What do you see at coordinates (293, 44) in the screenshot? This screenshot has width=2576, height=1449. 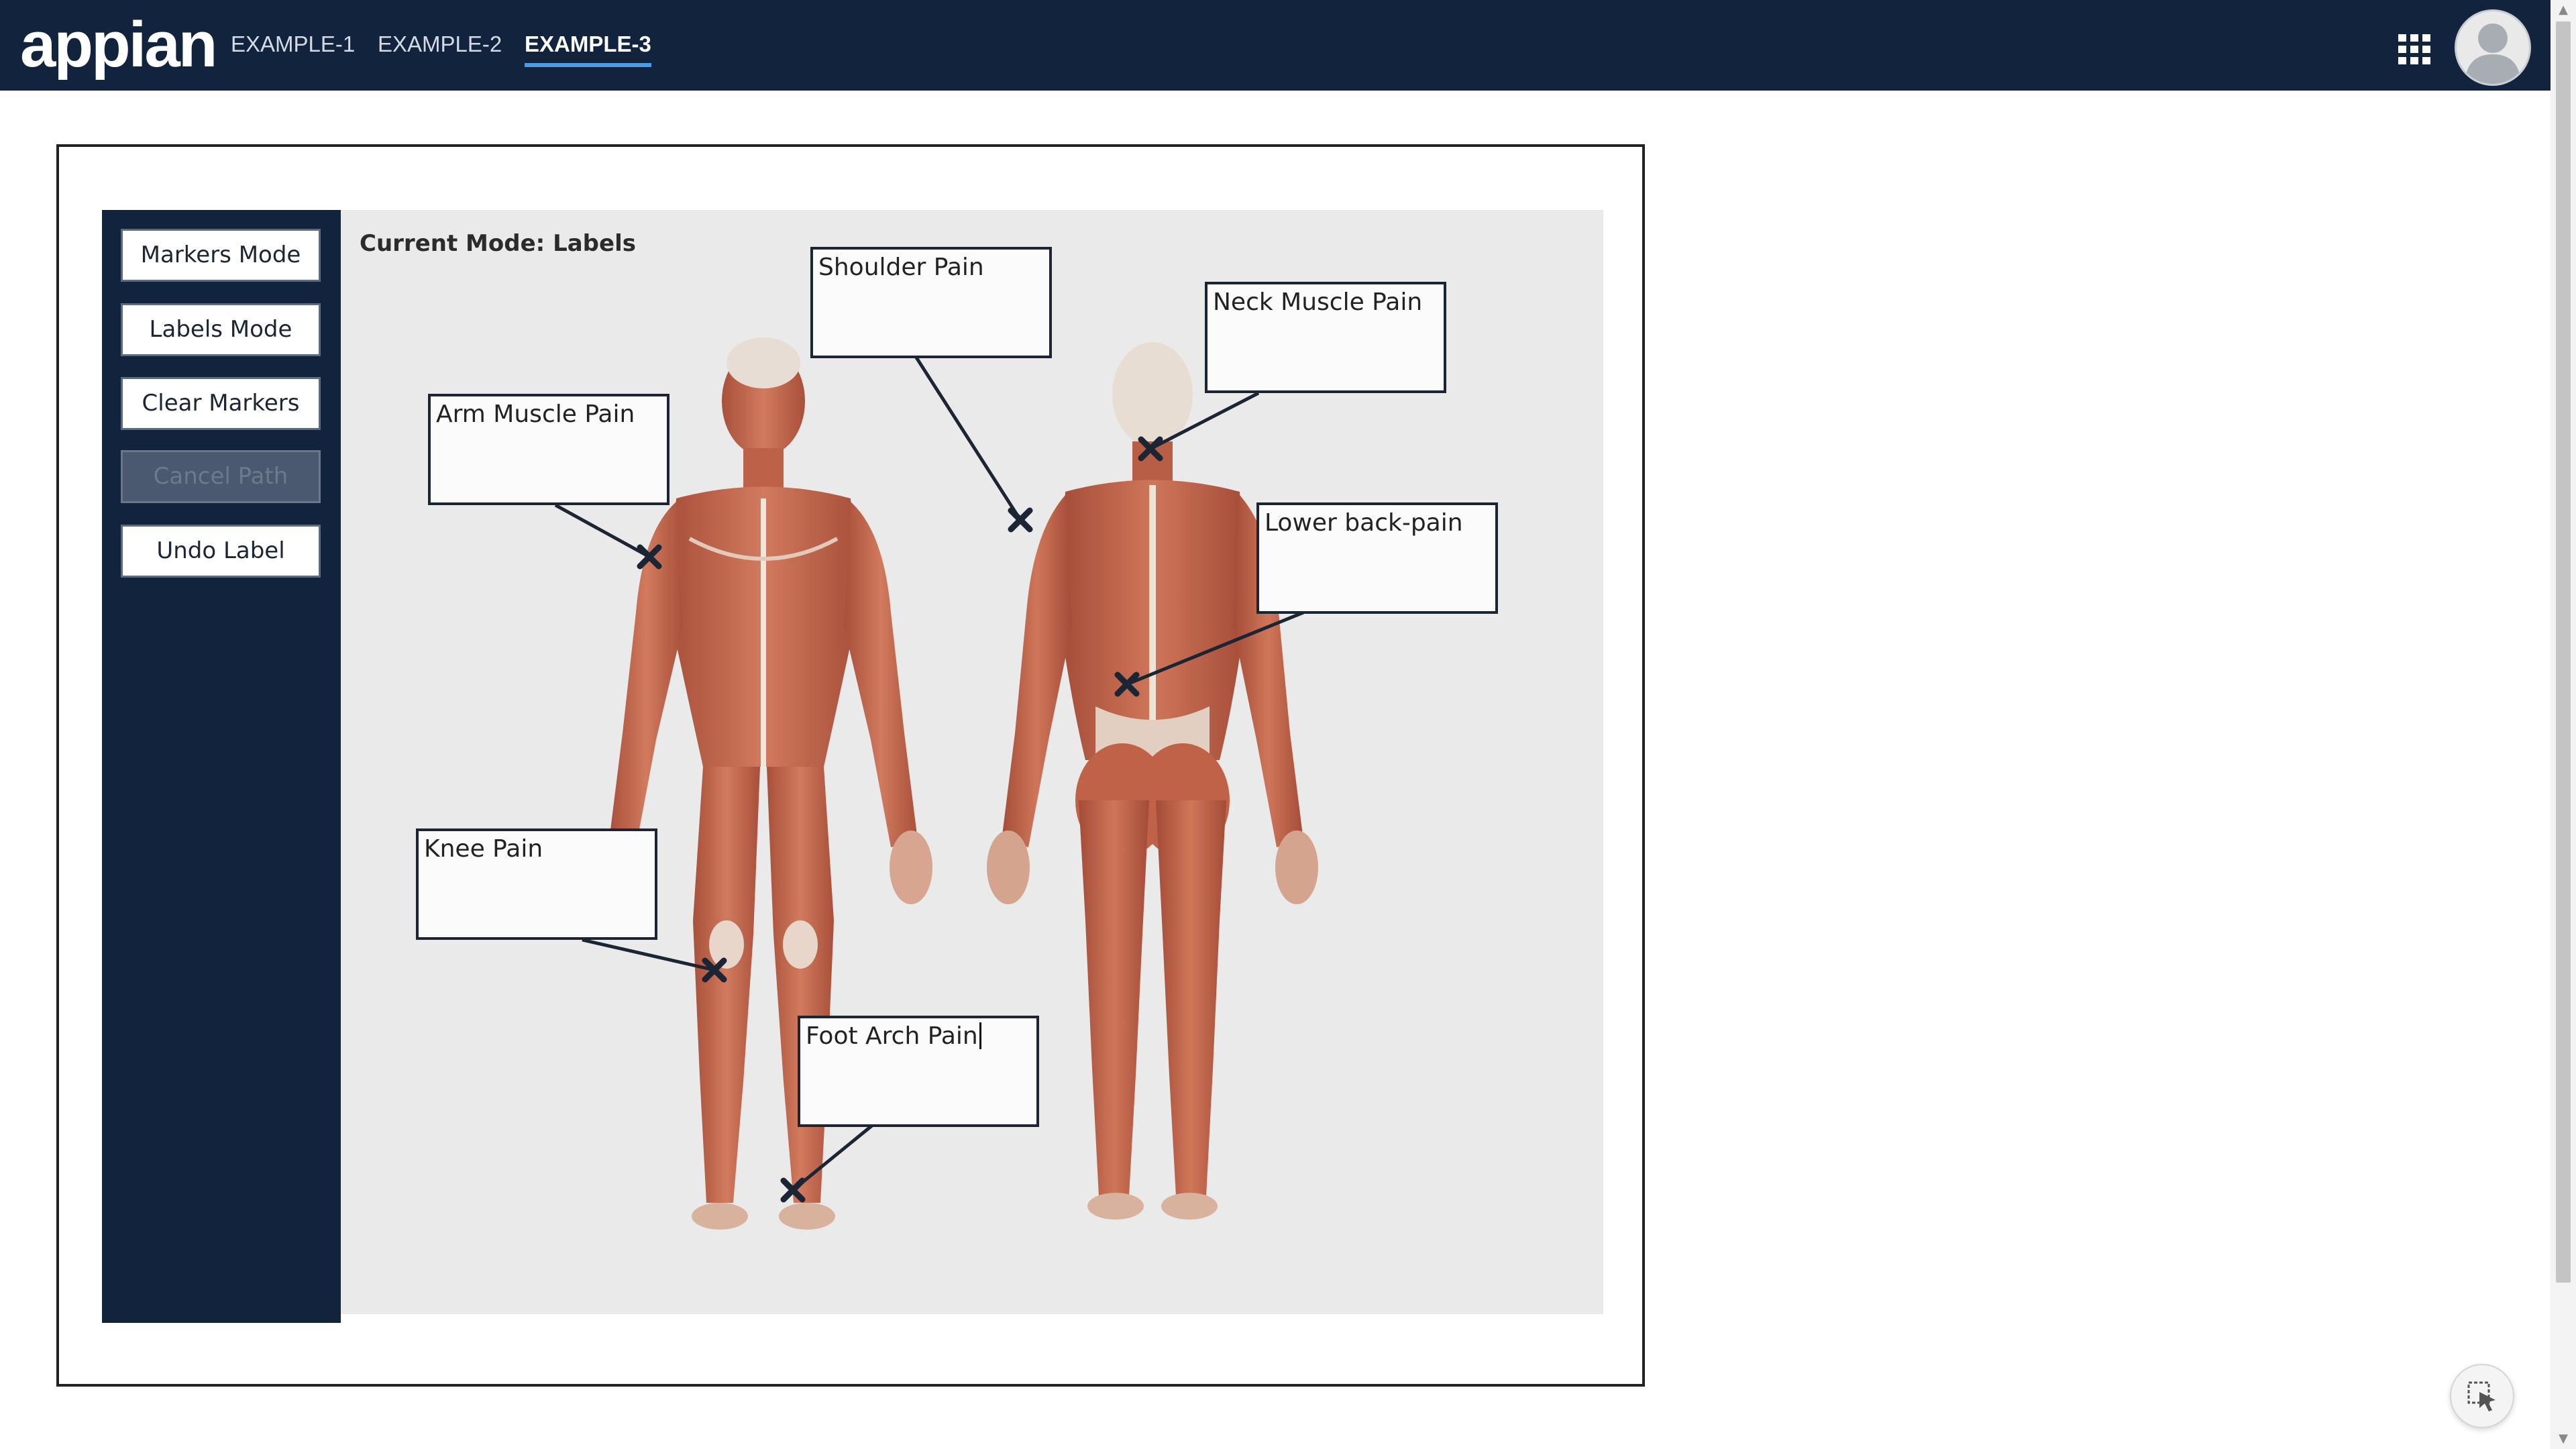 I see `tab-example-1: EXAMPLE-1` at bounding box center [293, 44].